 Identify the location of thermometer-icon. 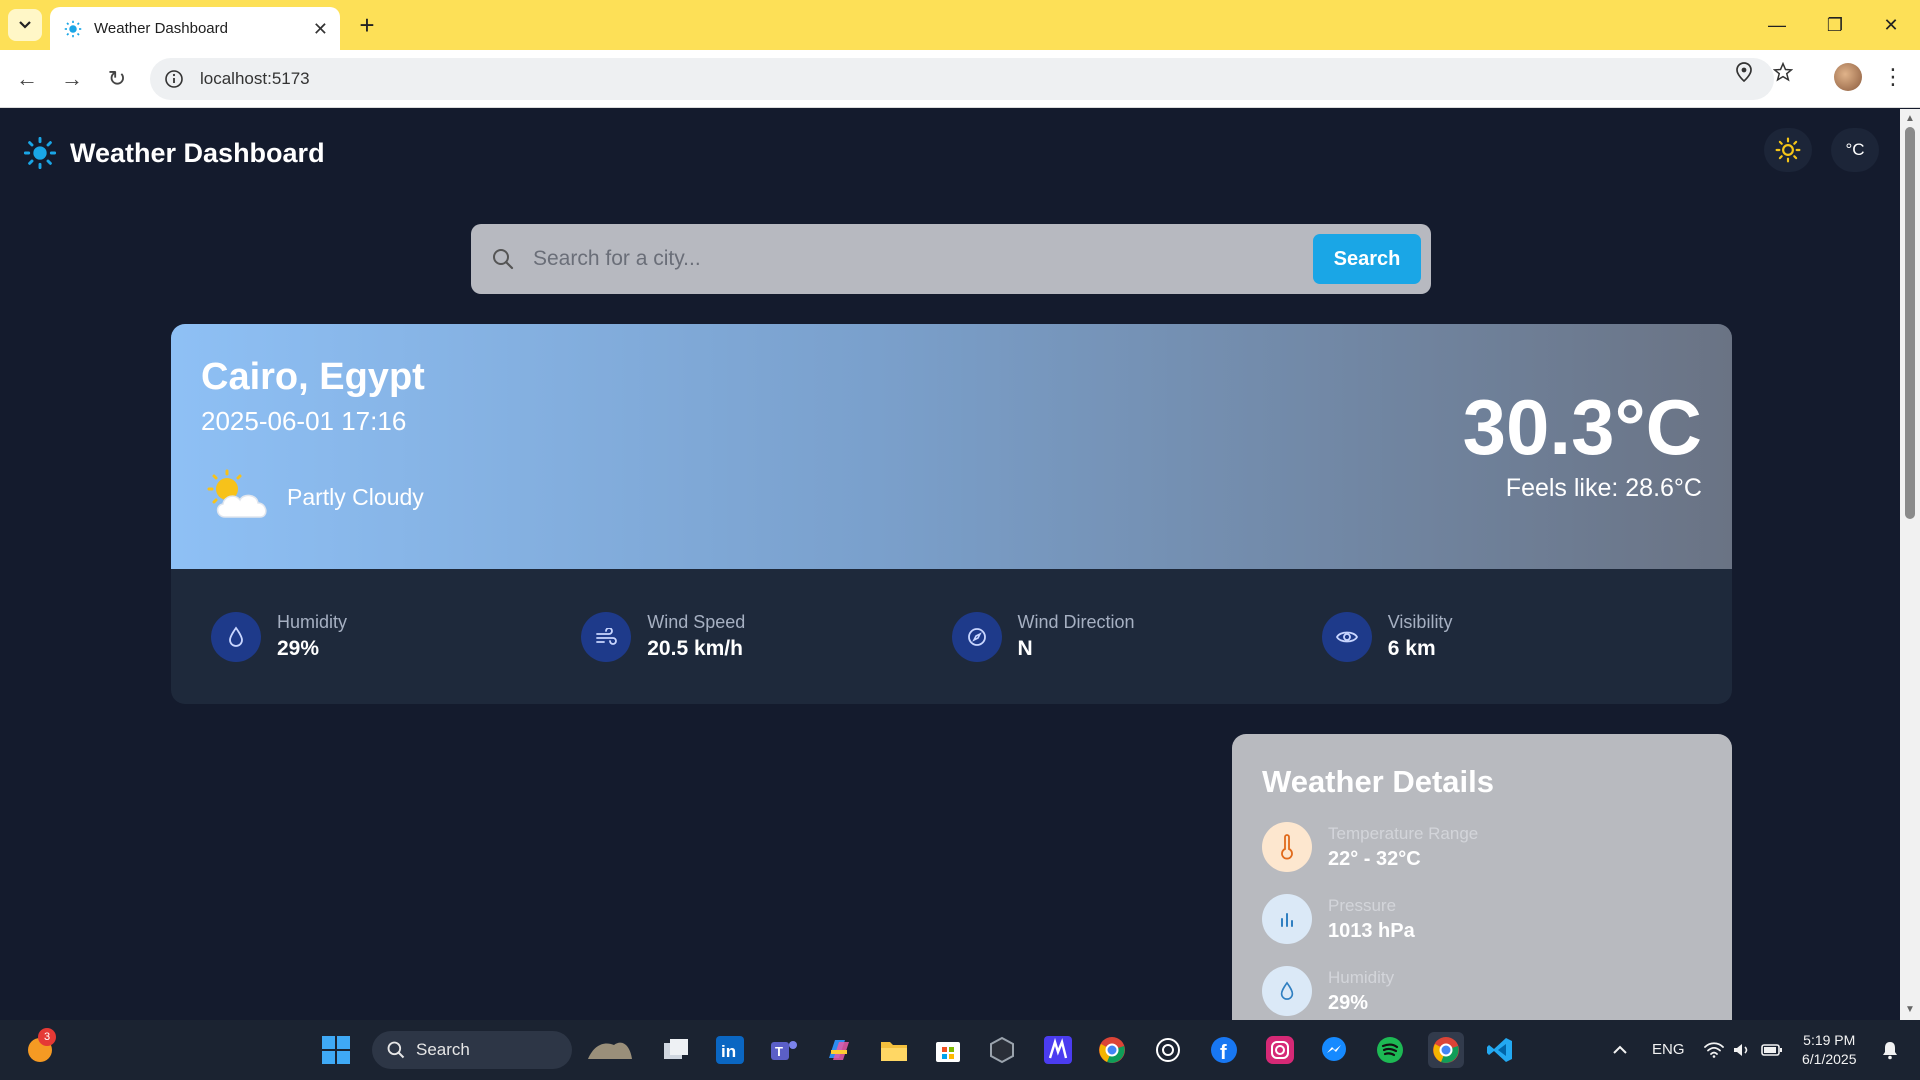
(1287, 847).